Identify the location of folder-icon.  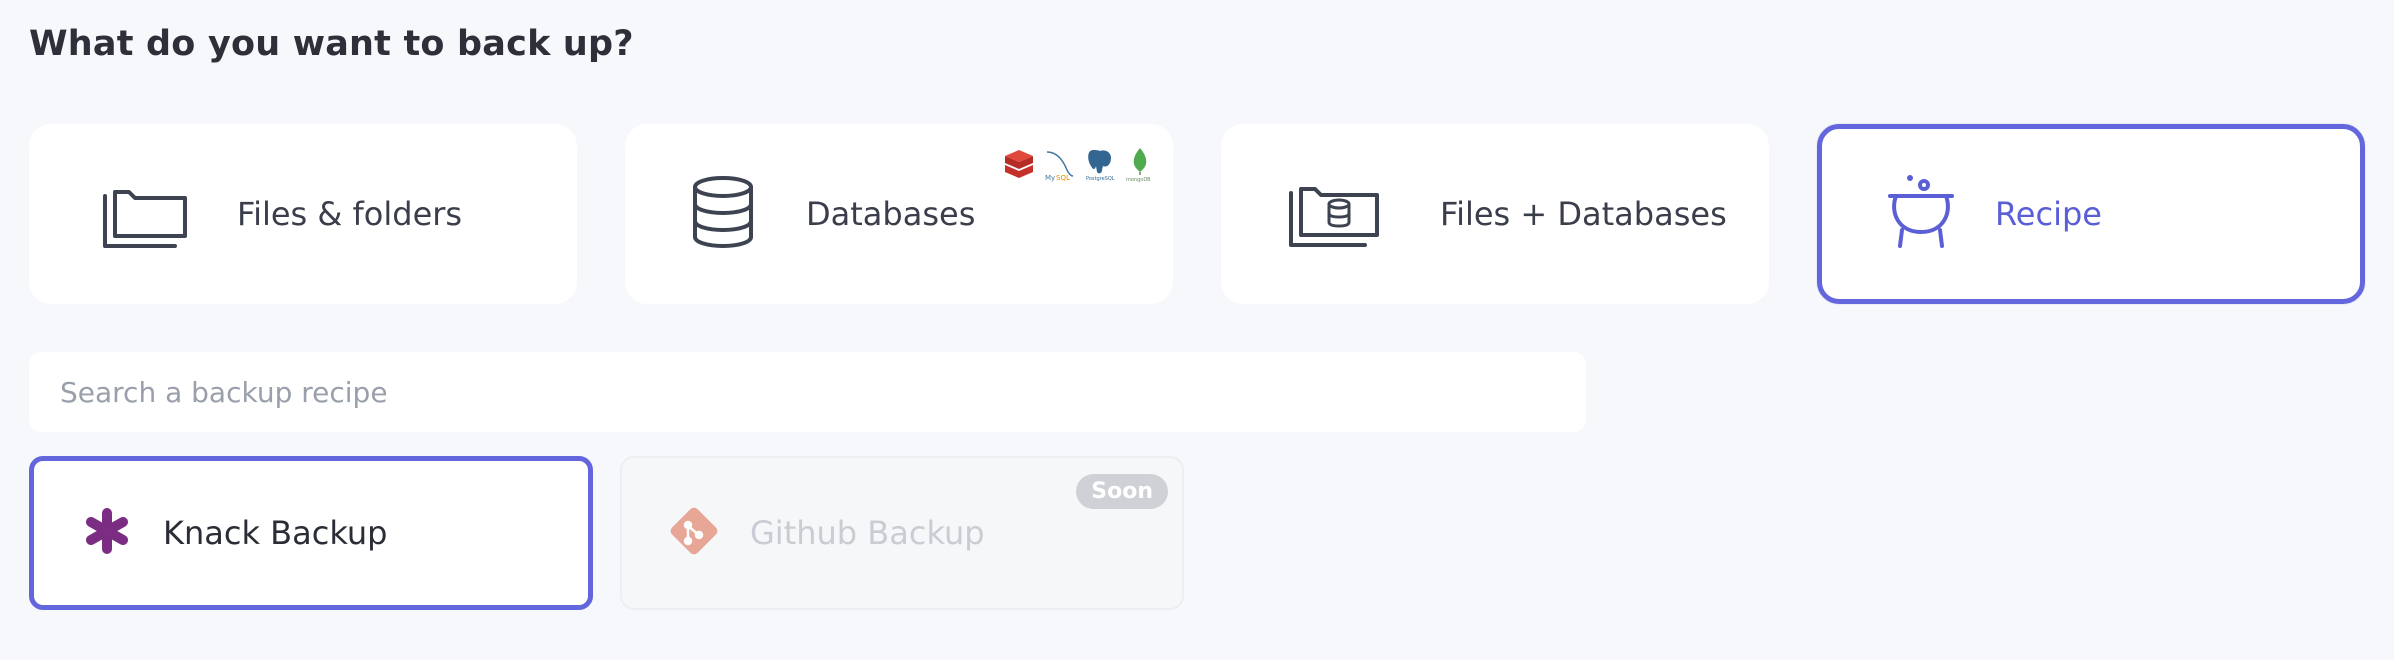
(146, 214).